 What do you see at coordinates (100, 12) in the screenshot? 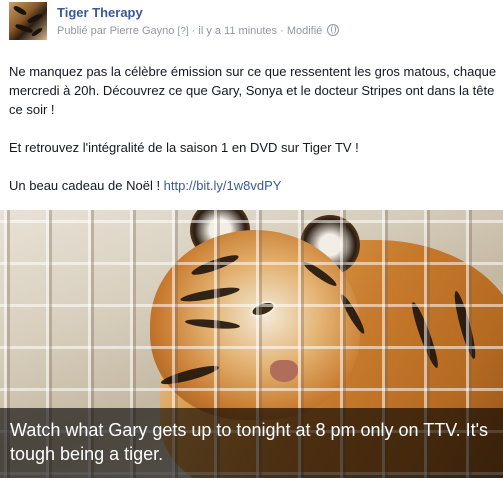
I see `page-name-link: Tiger Therapy` at bounding box center [100, 12].